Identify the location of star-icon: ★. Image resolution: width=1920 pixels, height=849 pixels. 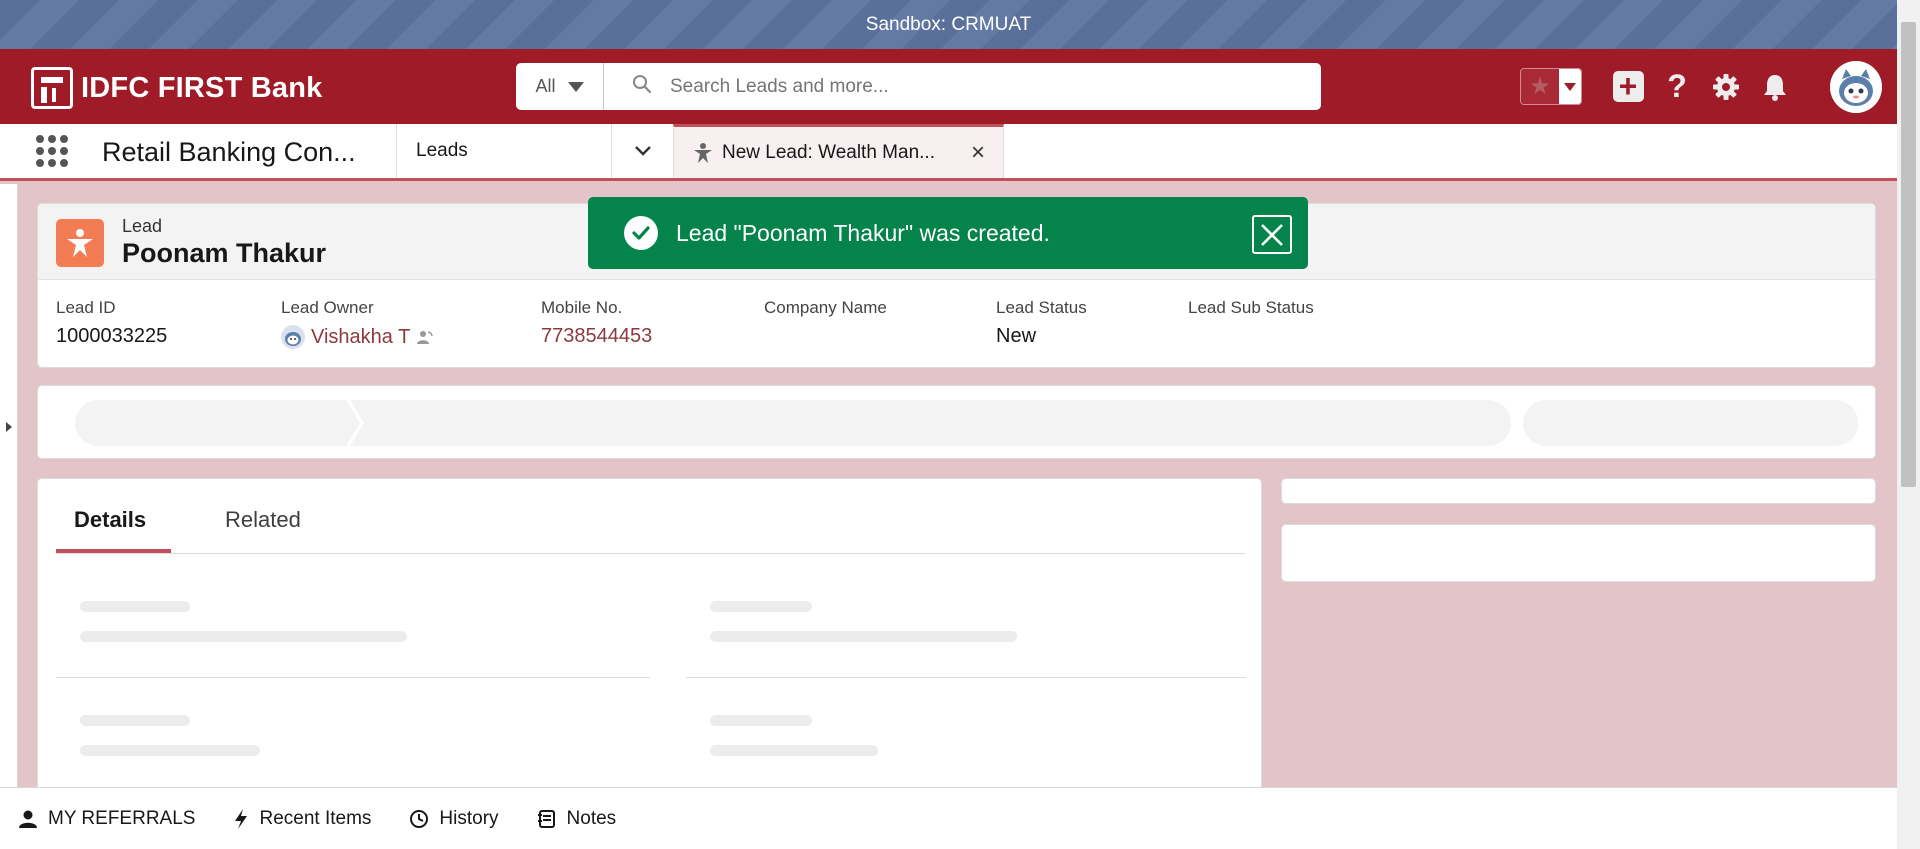
(1540, 86).